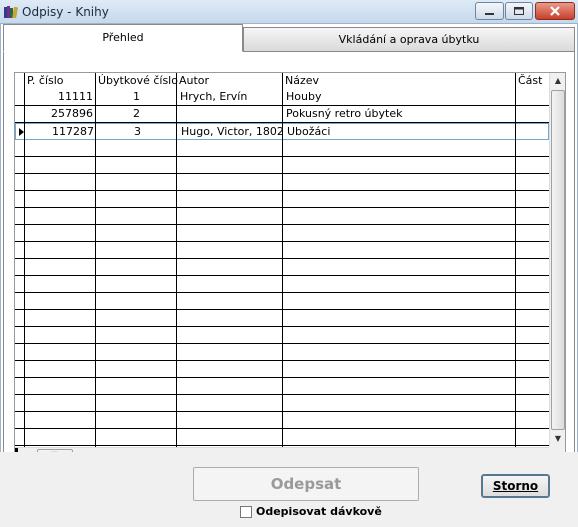 The width and height of the screenshot is (578, 527). What do you see at coordinates (399, 81) in the screenshot?
I see `column-header-nazev: Název` at bounding box center [399, 81].